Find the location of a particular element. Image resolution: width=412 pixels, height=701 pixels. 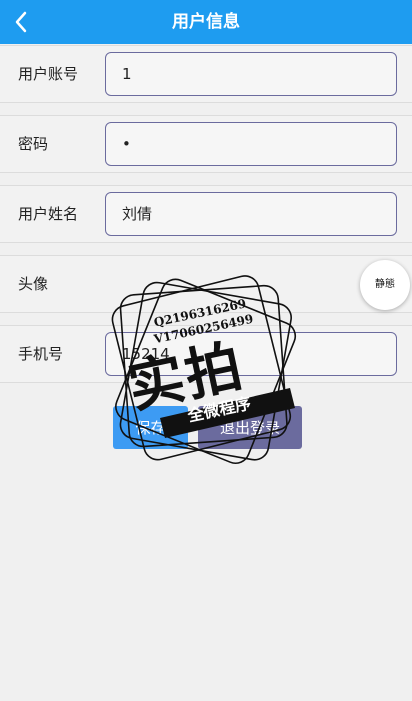

password-row: 密码 • is located at coordinates (206, 144).